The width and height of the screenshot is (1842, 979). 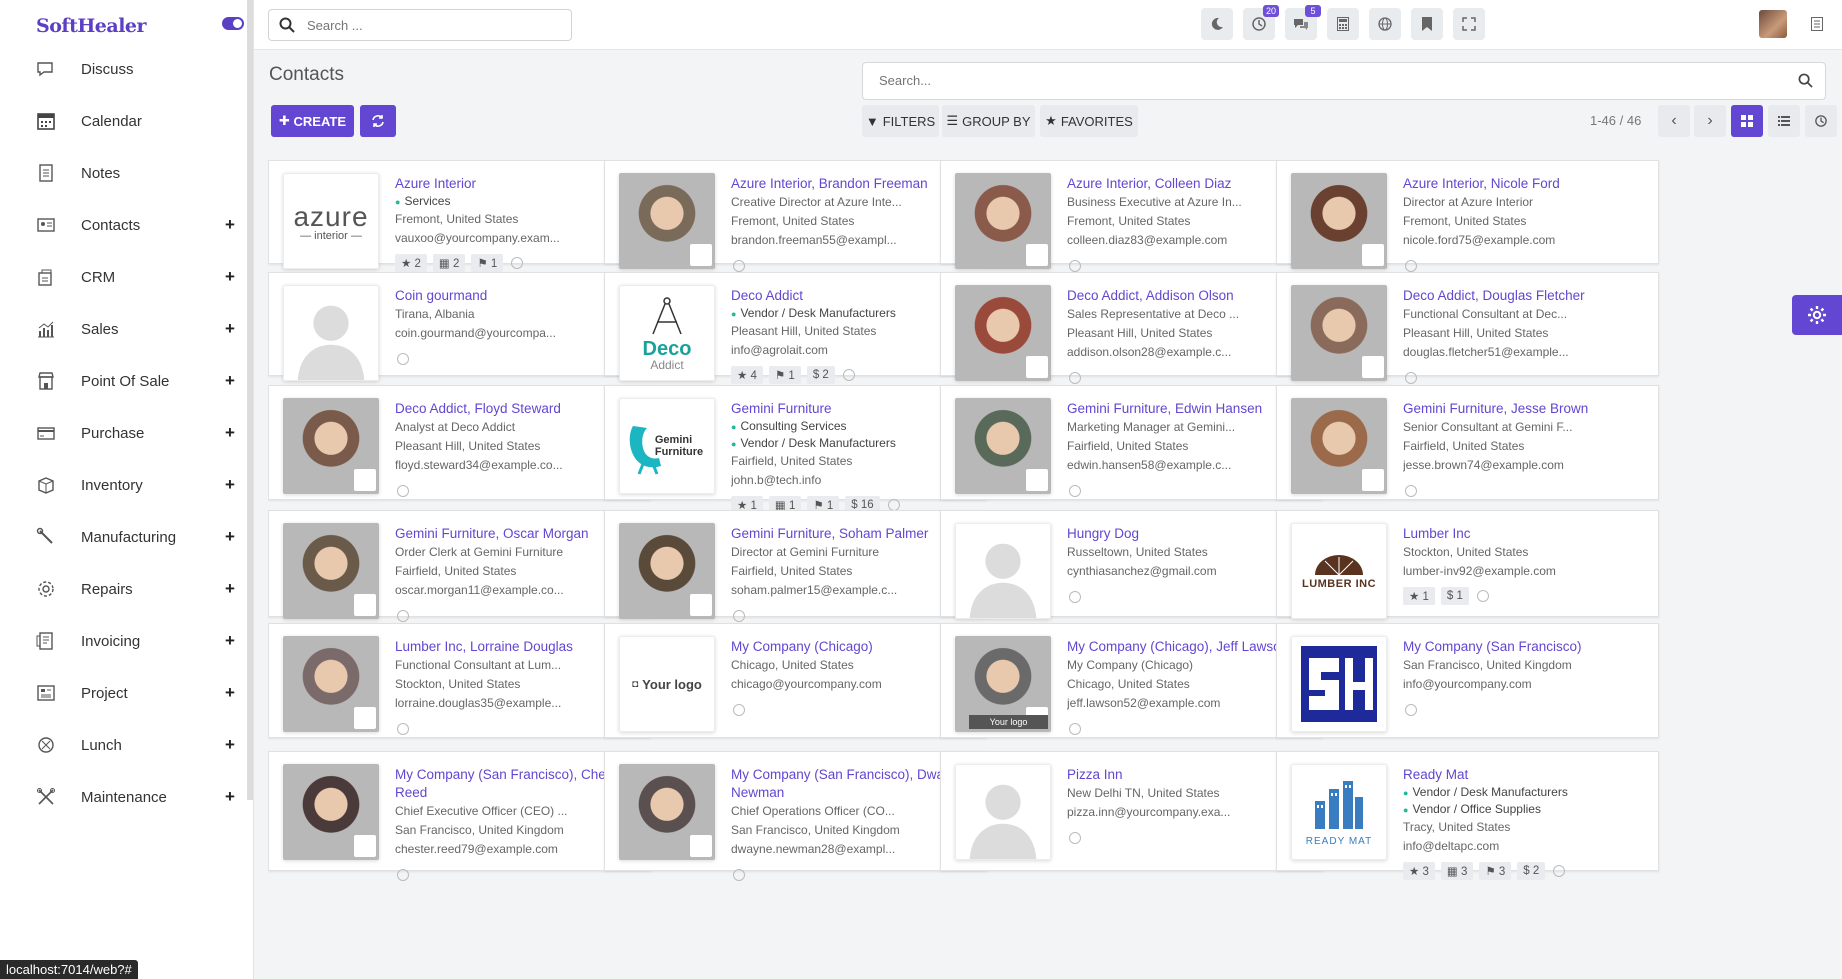 What do you see at coordinates (125, 277) in the screenshot?
I see `sidebar-item-crm: CRM +` at bounding box center [125, 277].